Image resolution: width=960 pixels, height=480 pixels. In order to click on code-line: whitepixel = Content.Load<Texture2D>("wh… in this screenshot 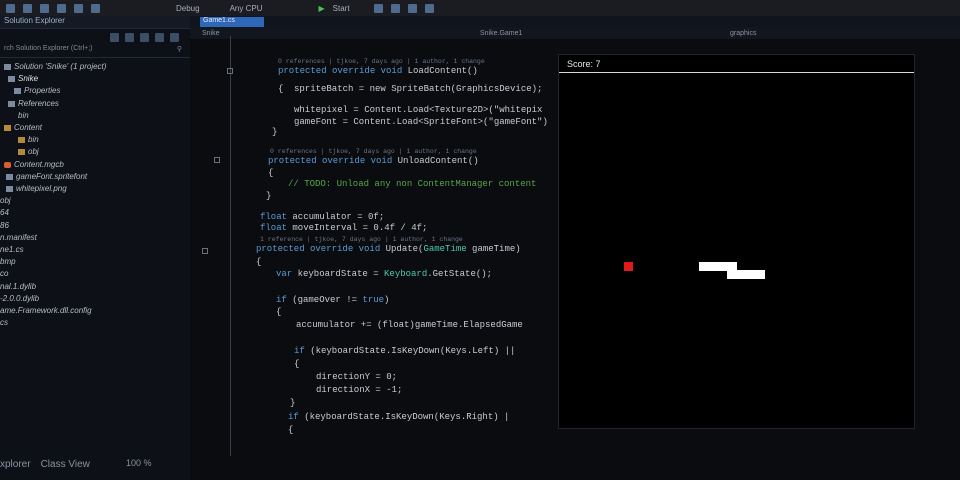, I will do `click(418, 110)`.